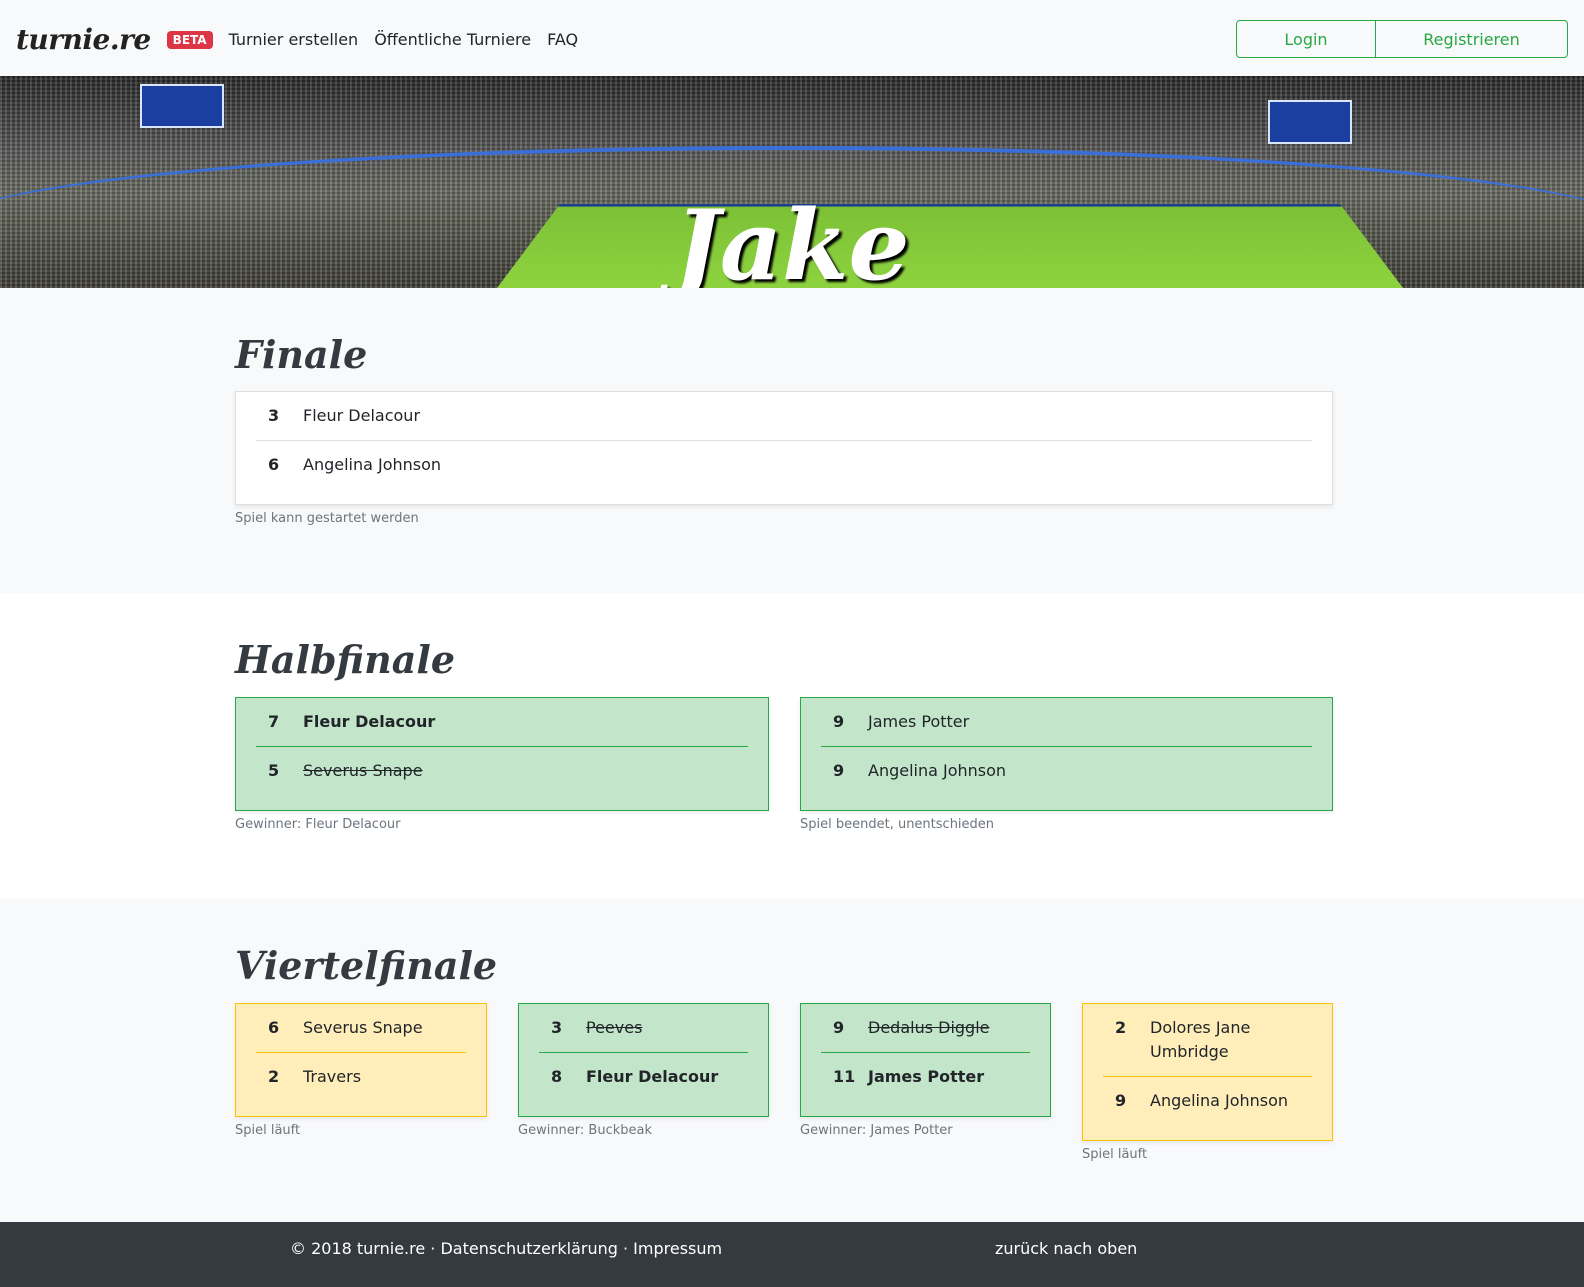 Image resolution: width=1584 pixels, height=1287 pixels. I want to click on match-team-row: 11 James Potter, so click(925, 1077).